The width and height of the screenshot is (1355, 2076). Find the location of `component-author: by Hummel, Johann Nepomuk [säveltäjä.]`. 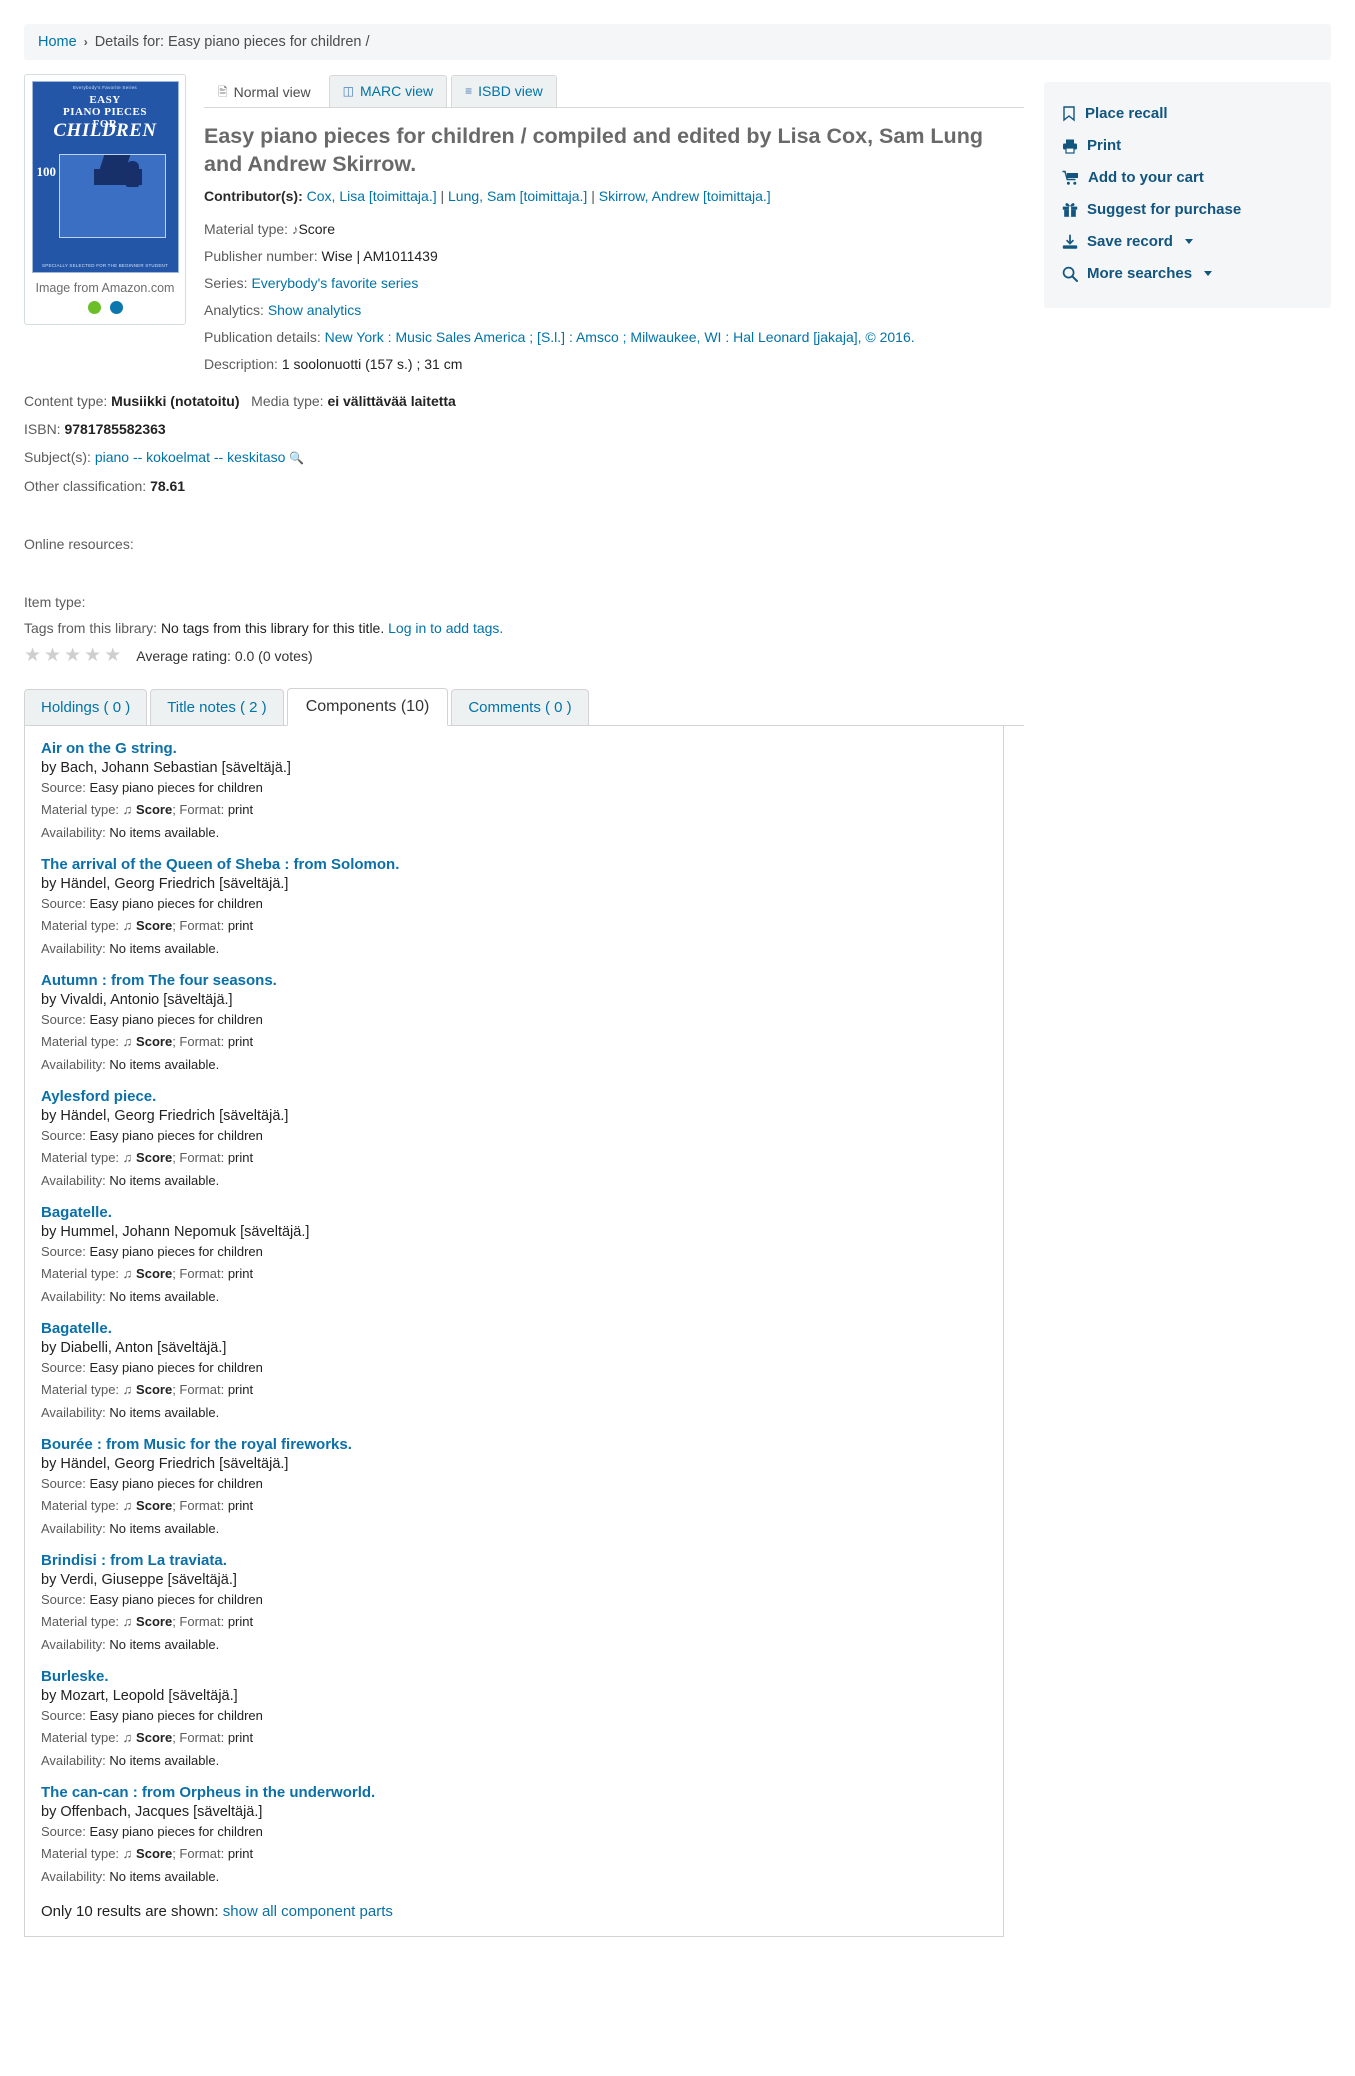

component-author: by Hummel, Johann Nepomuk [säveltäjä.] is located at coordinates (514, 1232).